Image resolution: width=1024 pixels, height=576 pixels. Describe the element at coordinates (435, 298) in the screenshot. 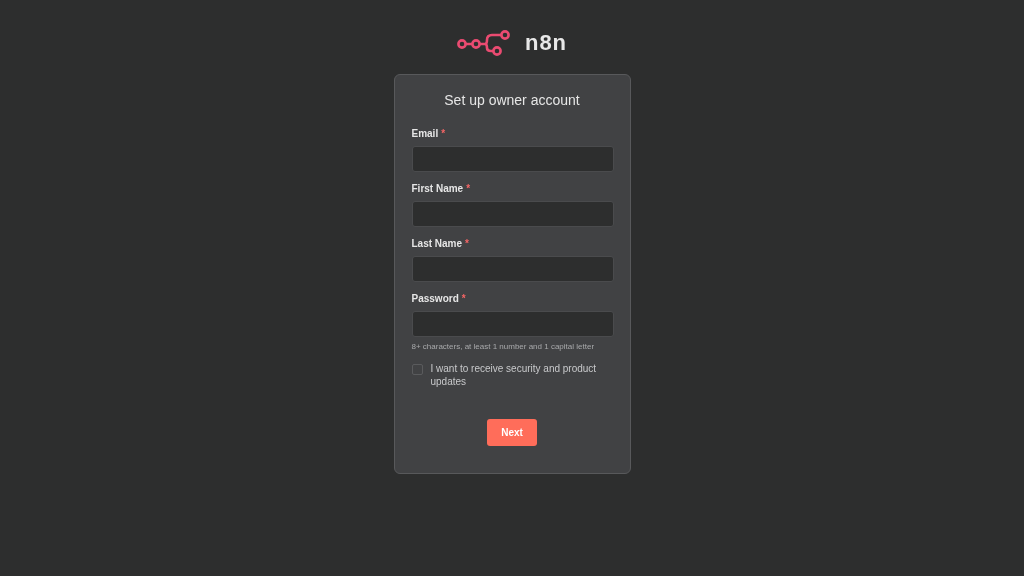

I see `field-label: Password` at that location.